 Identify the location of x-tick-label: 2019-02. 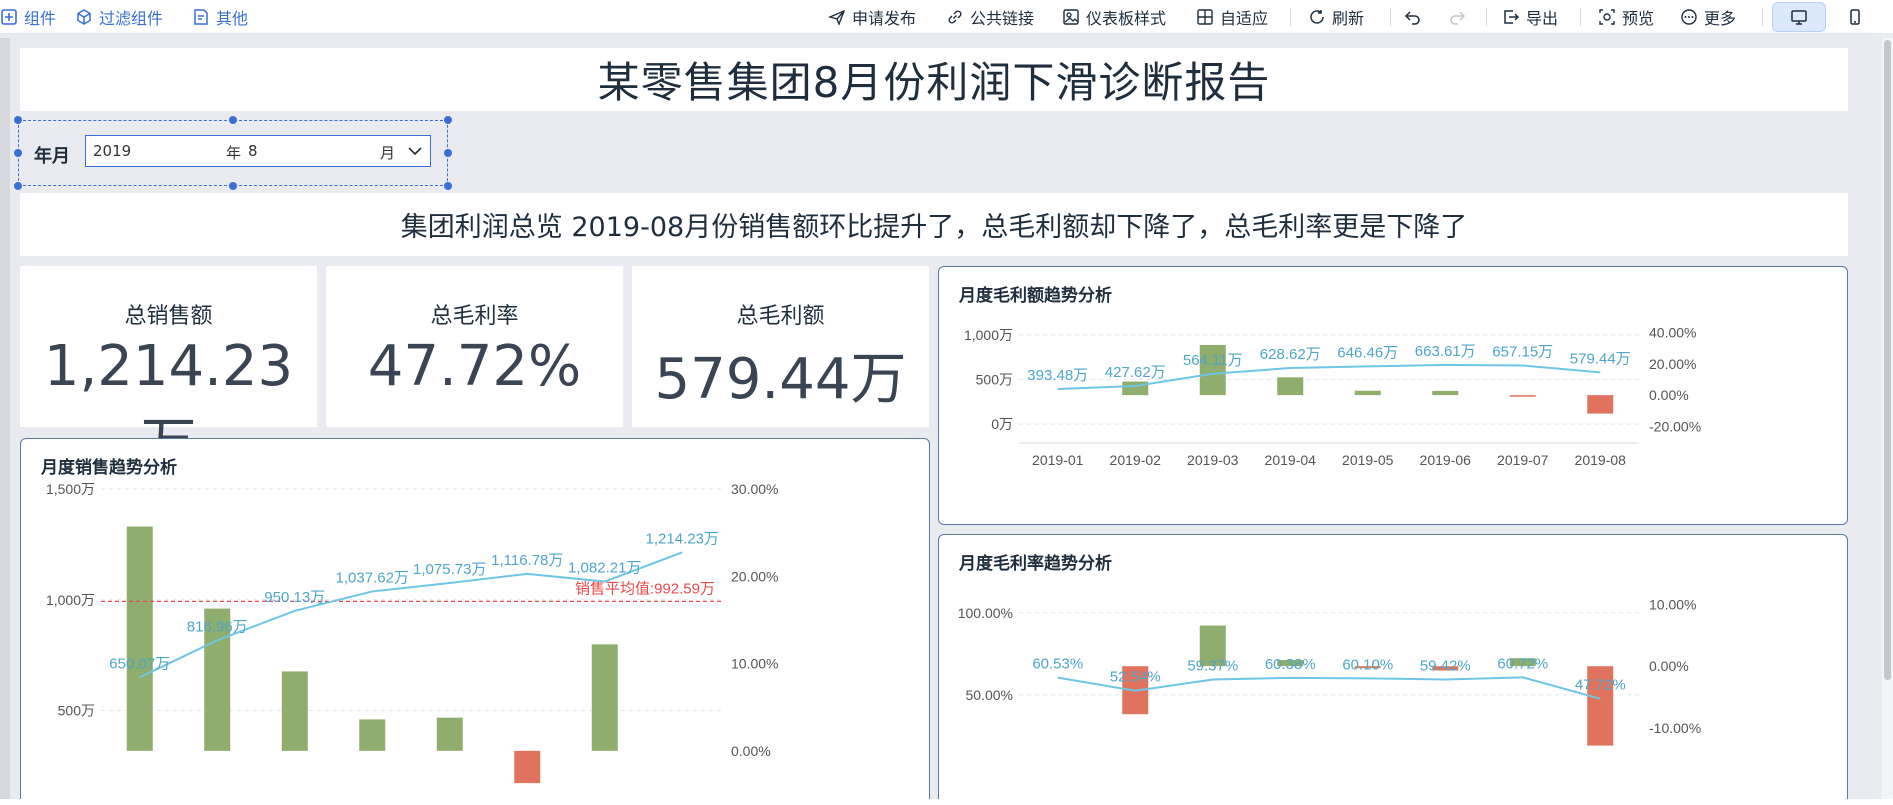
(1136, 460).